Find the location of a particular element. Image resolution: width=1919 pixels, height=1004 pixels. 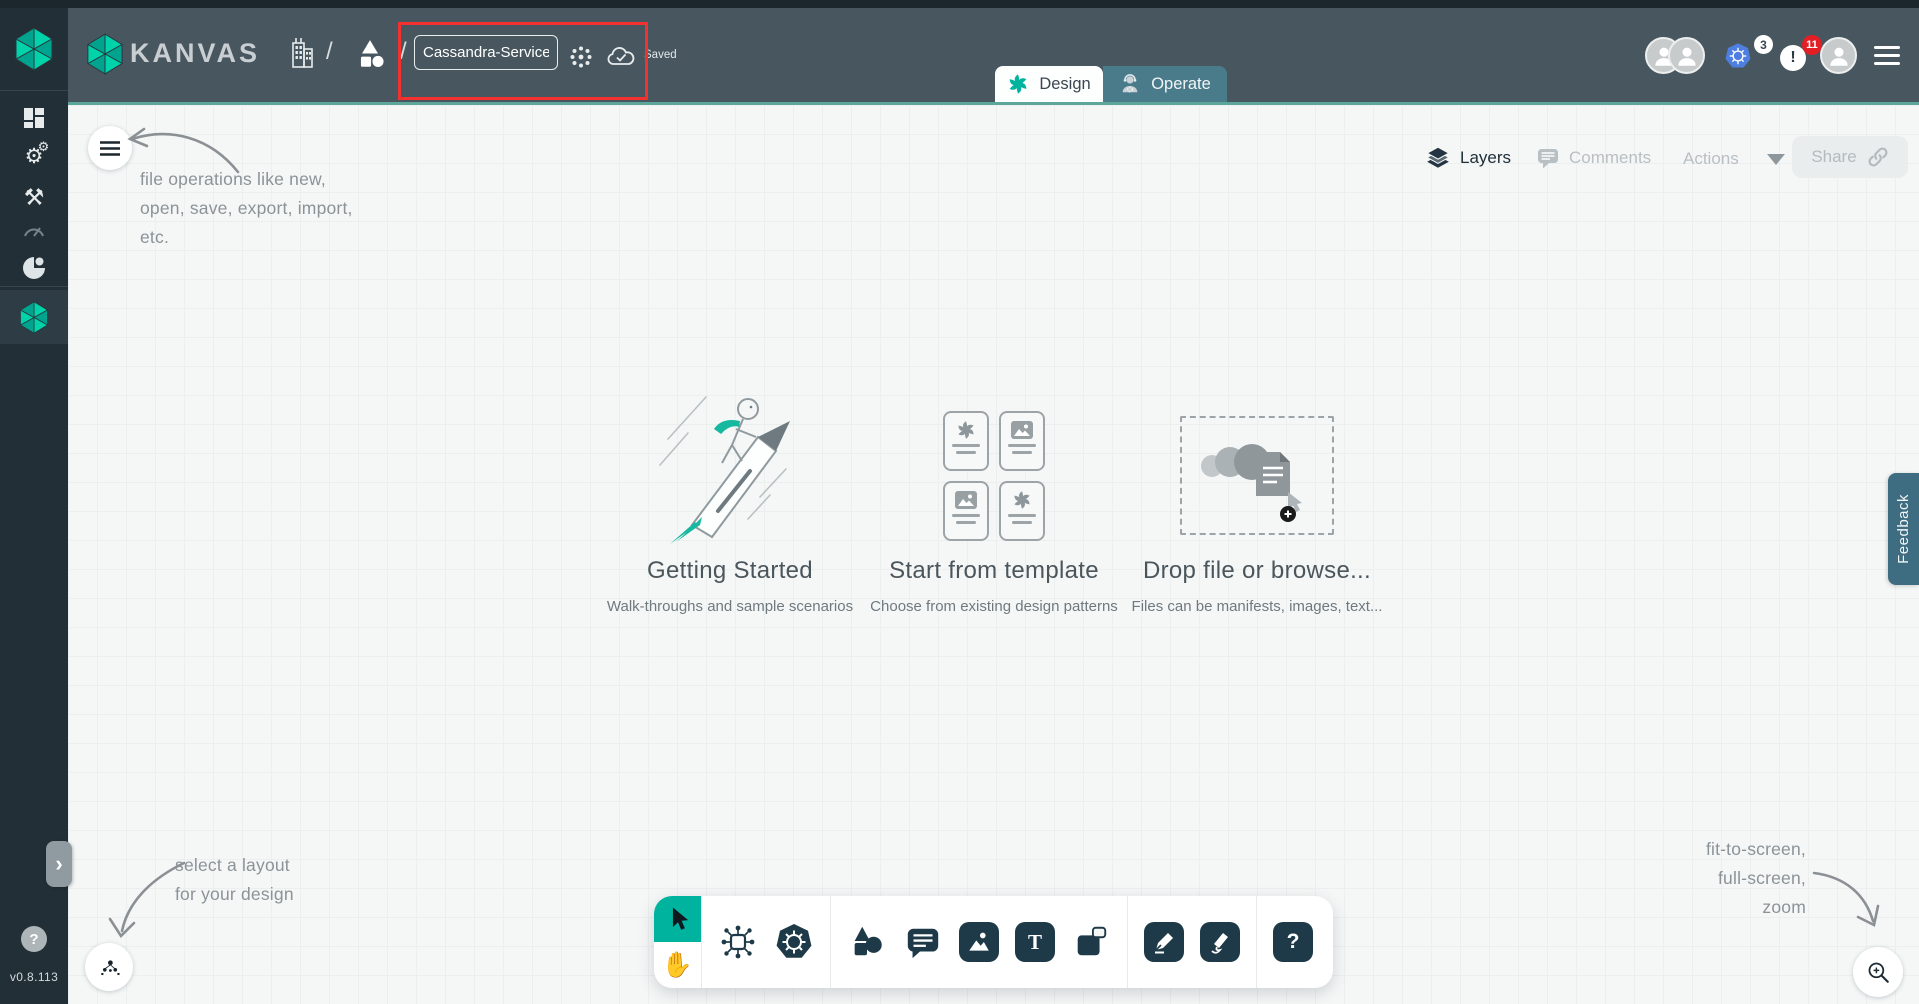

tab-design: Design is located at coordinates (1049, 84).